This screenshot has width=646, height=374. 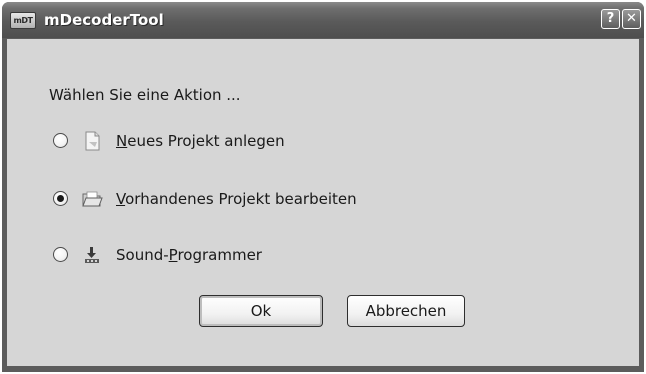 What do you see at coordinates (200, 141) in the screenshot?
I see `option-label-new-project: Neues Projekt anlegen` at bounding box center [200, 141].